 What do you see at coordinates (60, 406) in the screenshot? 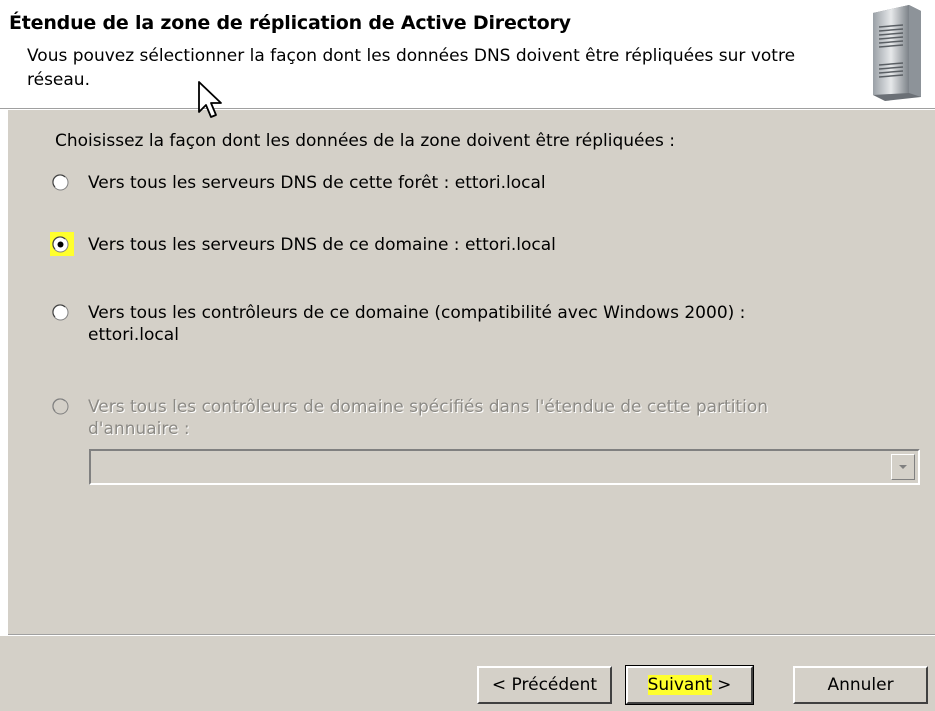
I see `radio-partition-controllers` at bounding box center [60, 406].